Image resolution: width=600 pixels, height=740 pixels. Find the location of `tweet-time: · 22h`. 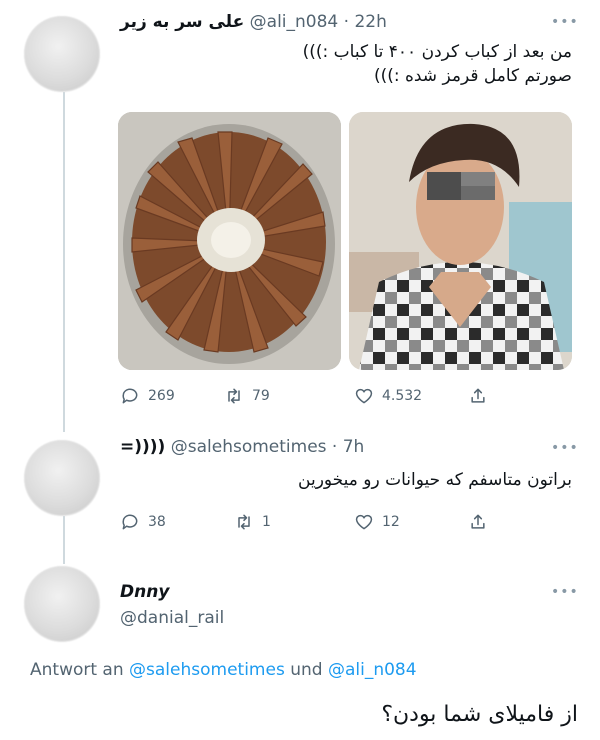

tweet-time: · 22h is located at coordinates (365, 22).